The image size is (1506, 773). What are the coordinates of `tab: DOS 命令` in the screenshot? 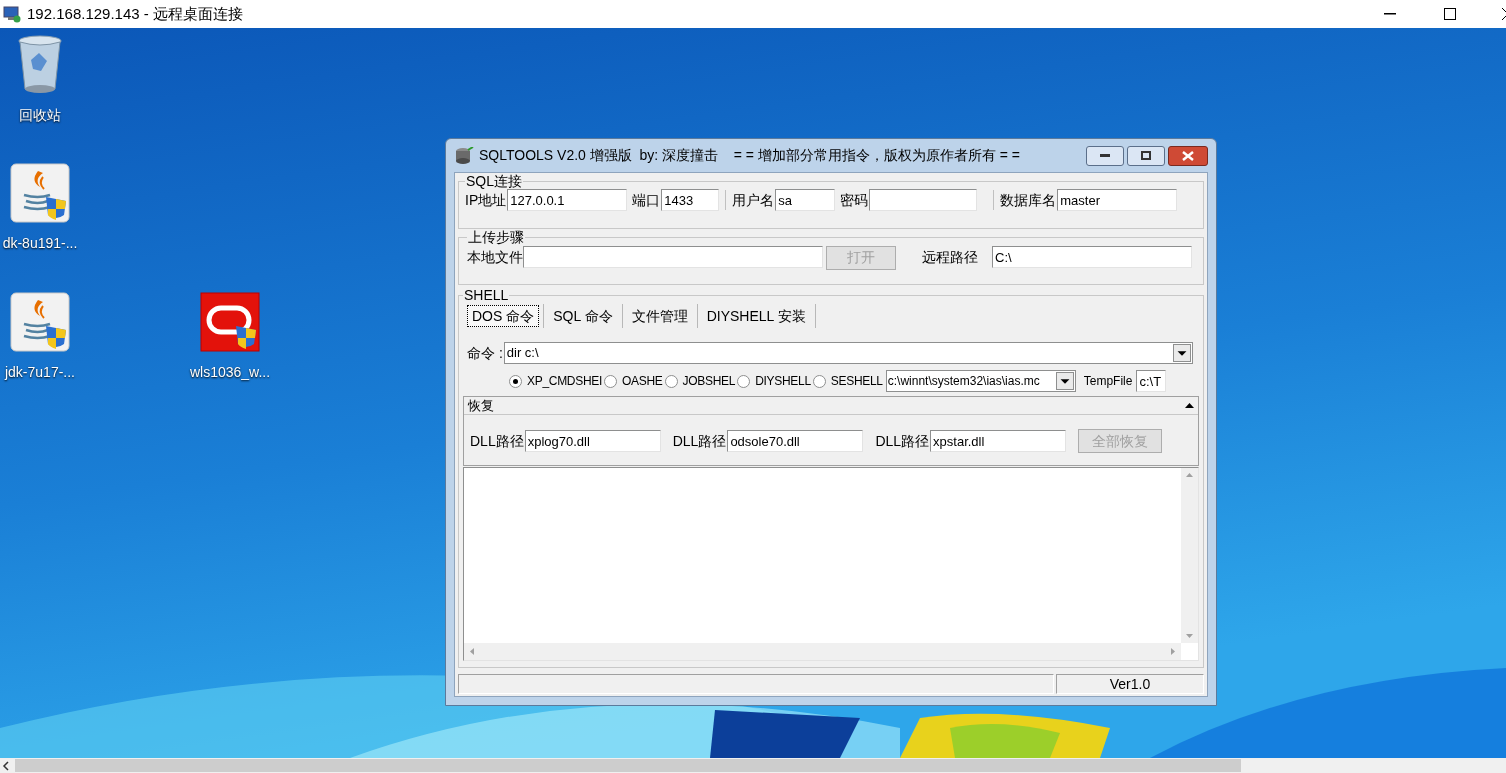 It's located at (503, 316).